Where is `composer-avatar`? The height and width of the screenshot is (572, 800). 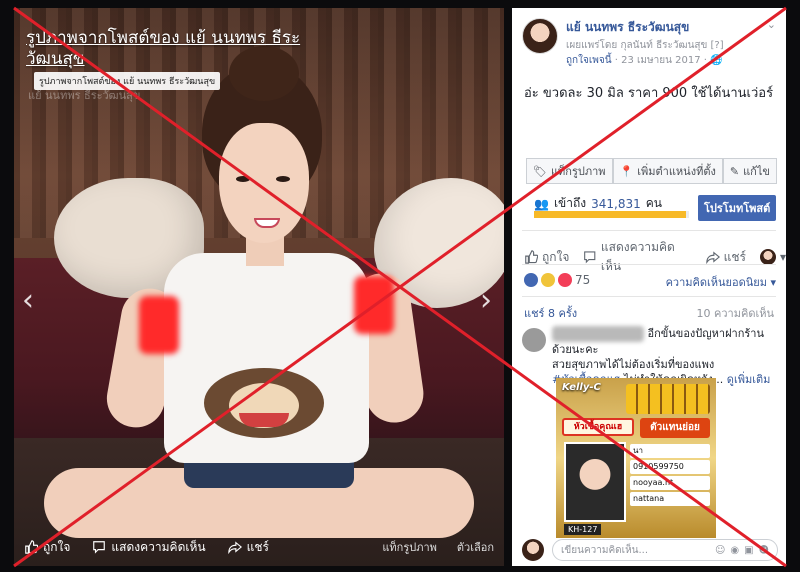
composer-avatar is located at coordinates (533, 550).